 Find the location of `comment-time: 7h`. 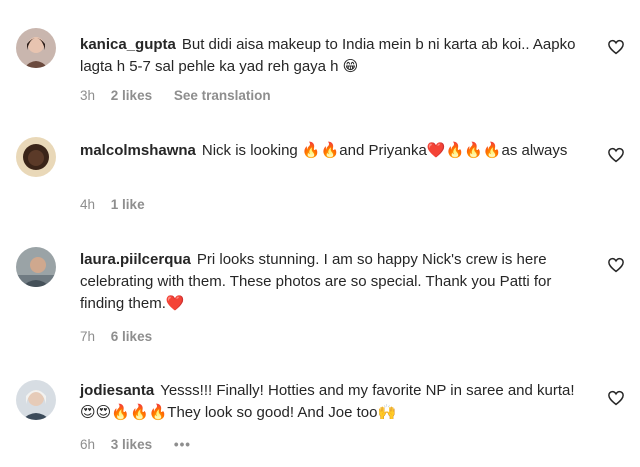

comment-time: 7h is located at coordinates (87, 336).